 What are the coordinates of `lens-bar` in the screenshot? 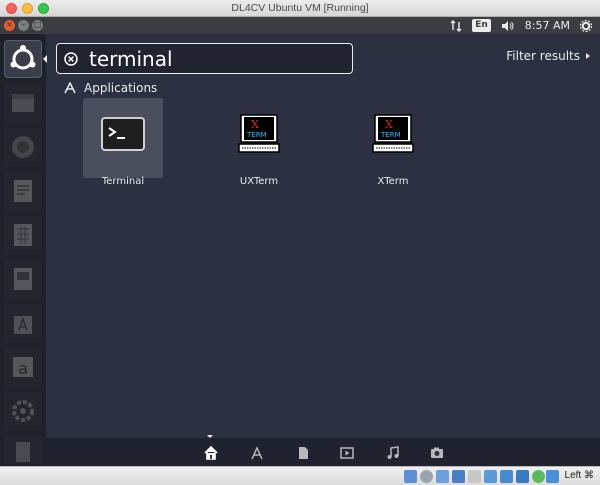 It's located at (323, 452).